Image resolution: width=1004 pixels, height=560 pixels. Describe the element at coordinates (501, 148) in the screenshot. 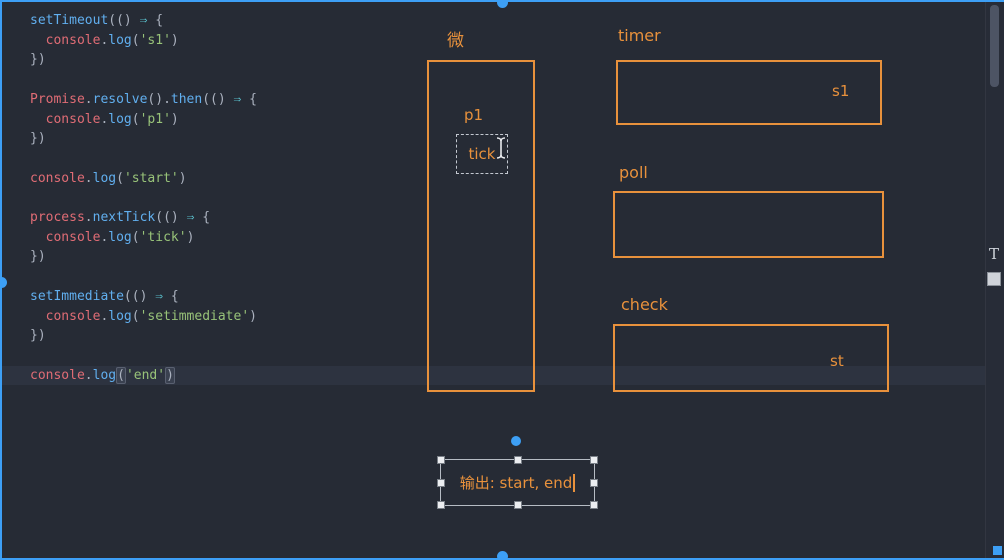

I see `ibeam-cursor` at that location.